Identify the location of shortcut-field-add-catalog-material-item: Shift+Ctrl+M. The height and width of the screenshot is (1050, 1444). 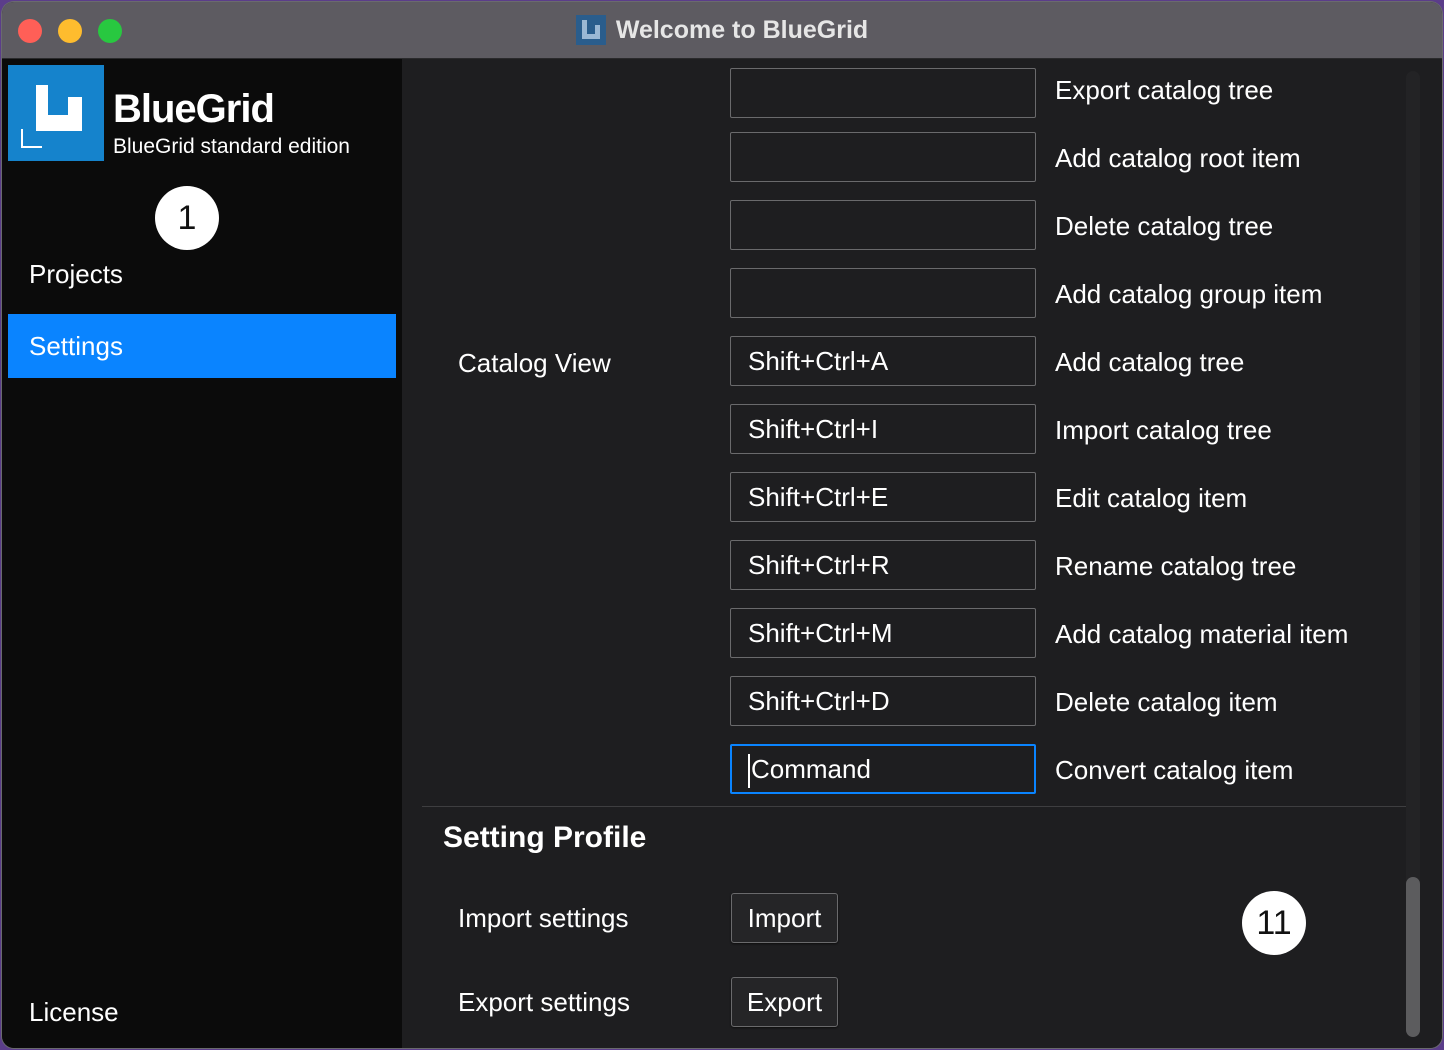
(883, 633).